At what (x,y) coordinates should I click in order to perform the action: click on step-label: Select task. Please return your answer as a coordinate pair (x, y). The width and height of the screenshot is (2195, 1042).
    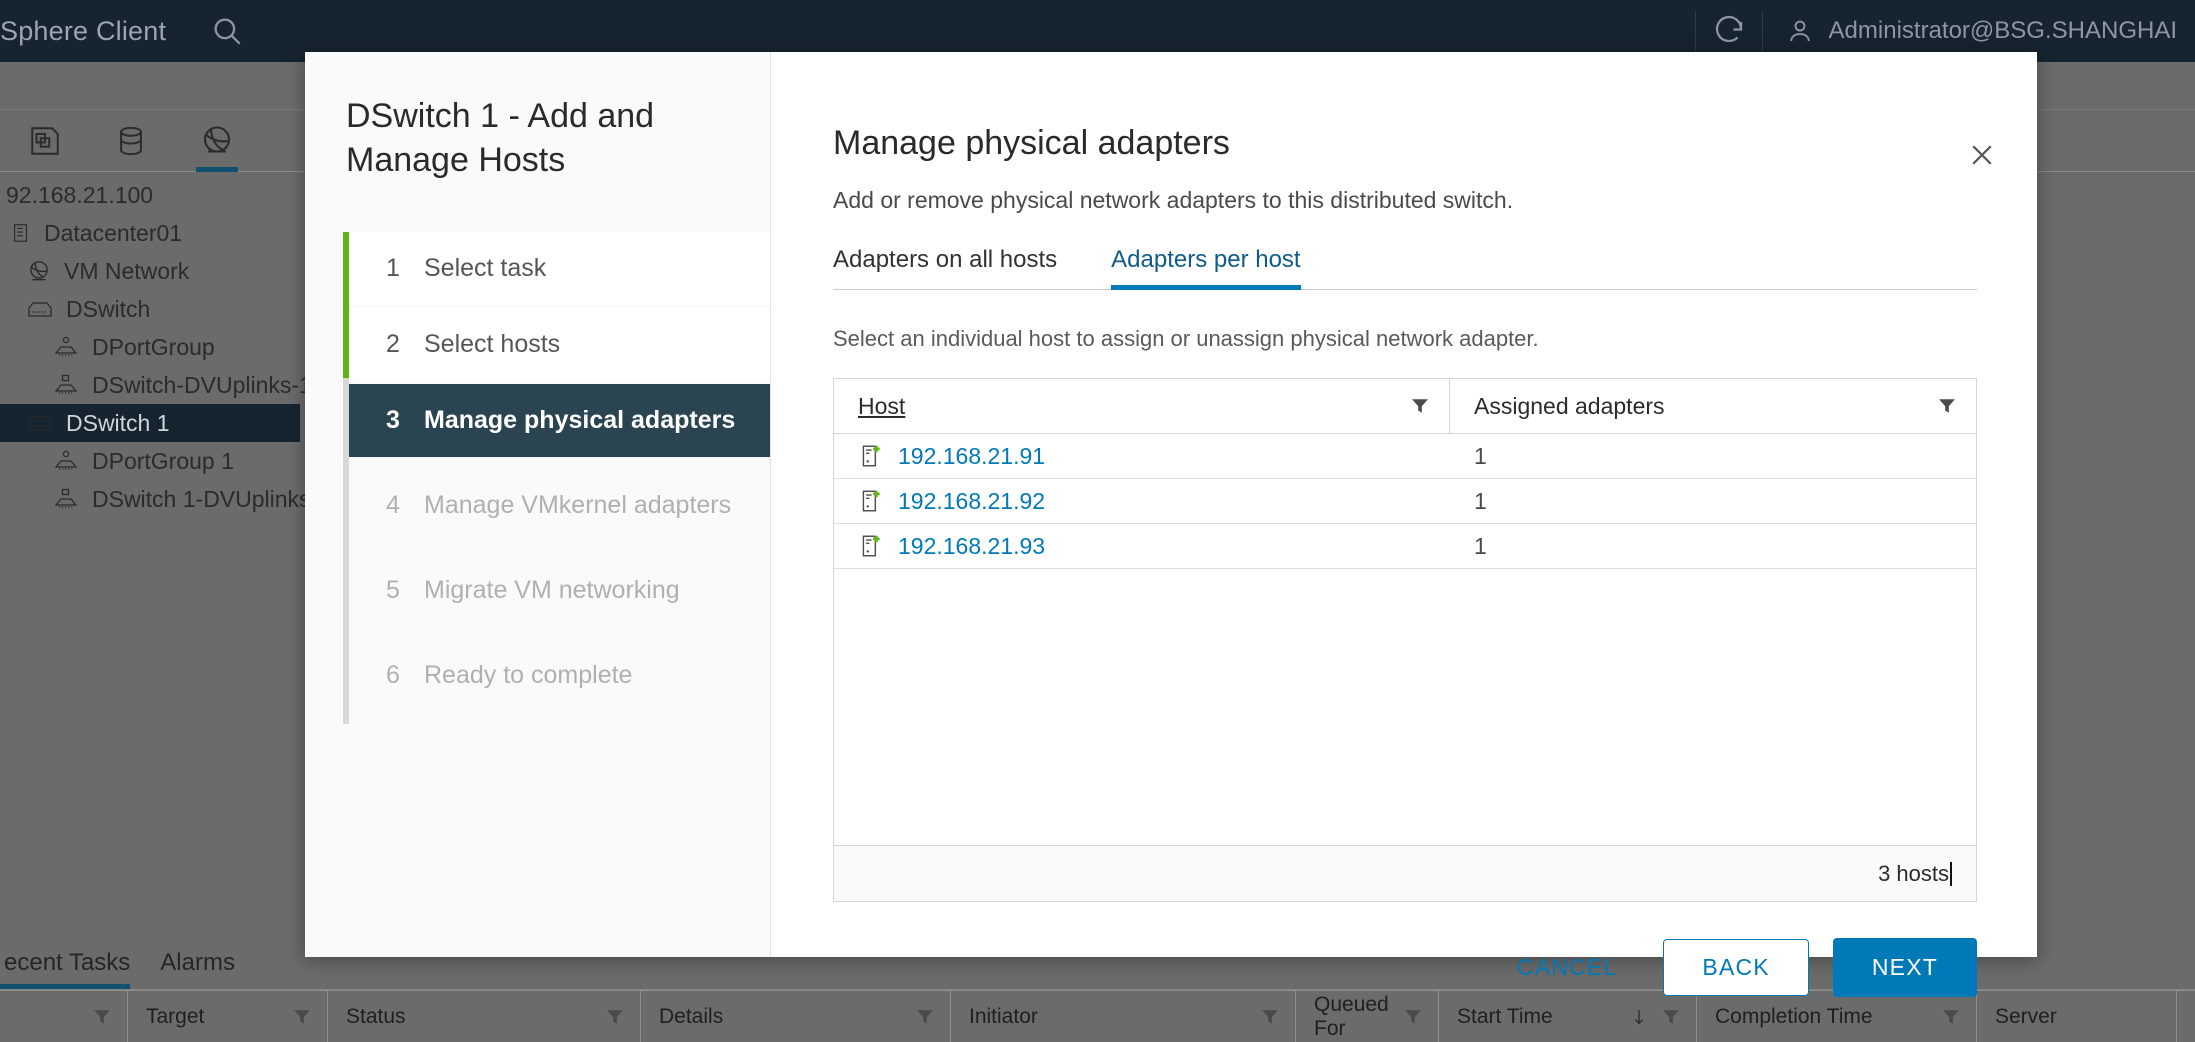
    Looking at the image, I should click on (485, 268).